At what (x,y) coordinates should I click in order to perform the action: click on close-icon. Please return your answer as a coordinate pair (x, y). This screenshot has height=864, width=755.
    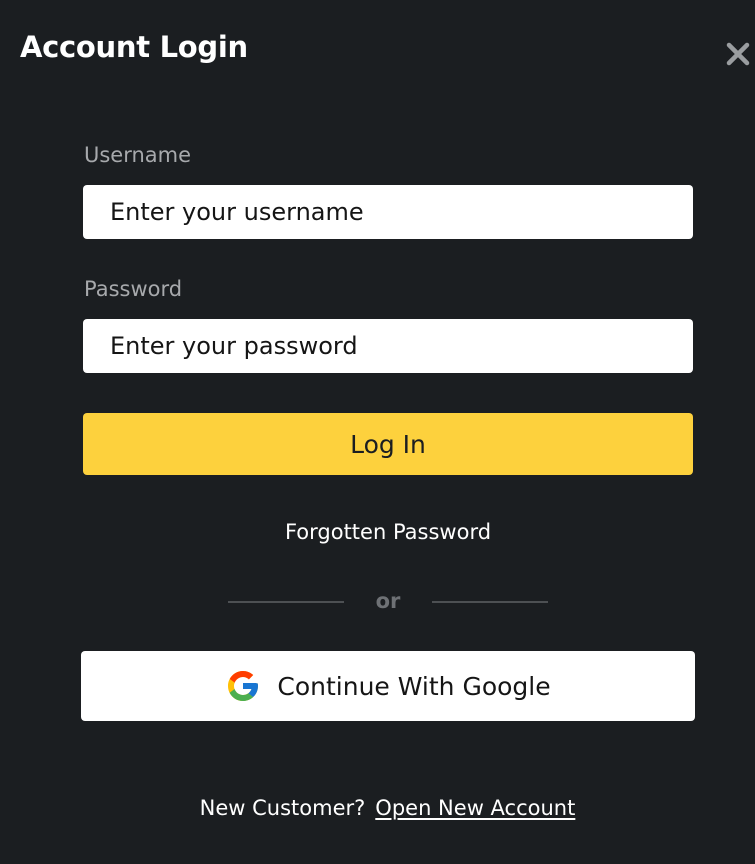
    Looking at the image, I should click on (738, 54).